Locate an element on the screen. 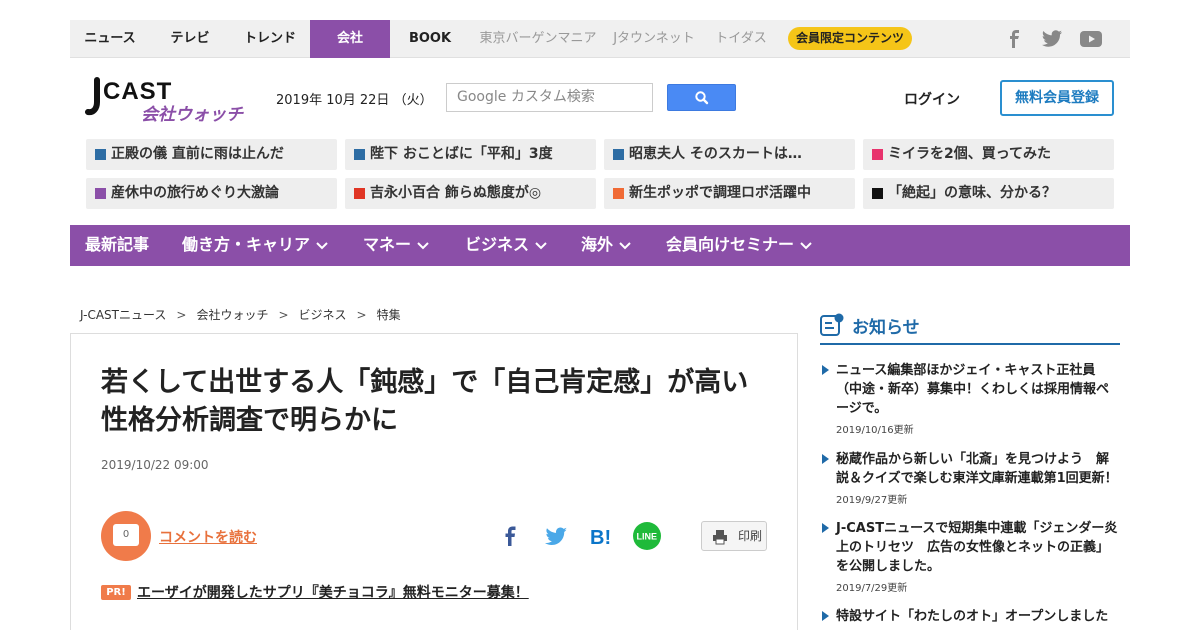  notice-text: 特設サイト「わたしのオト」オープンしました is located at coordinates (972, 616).